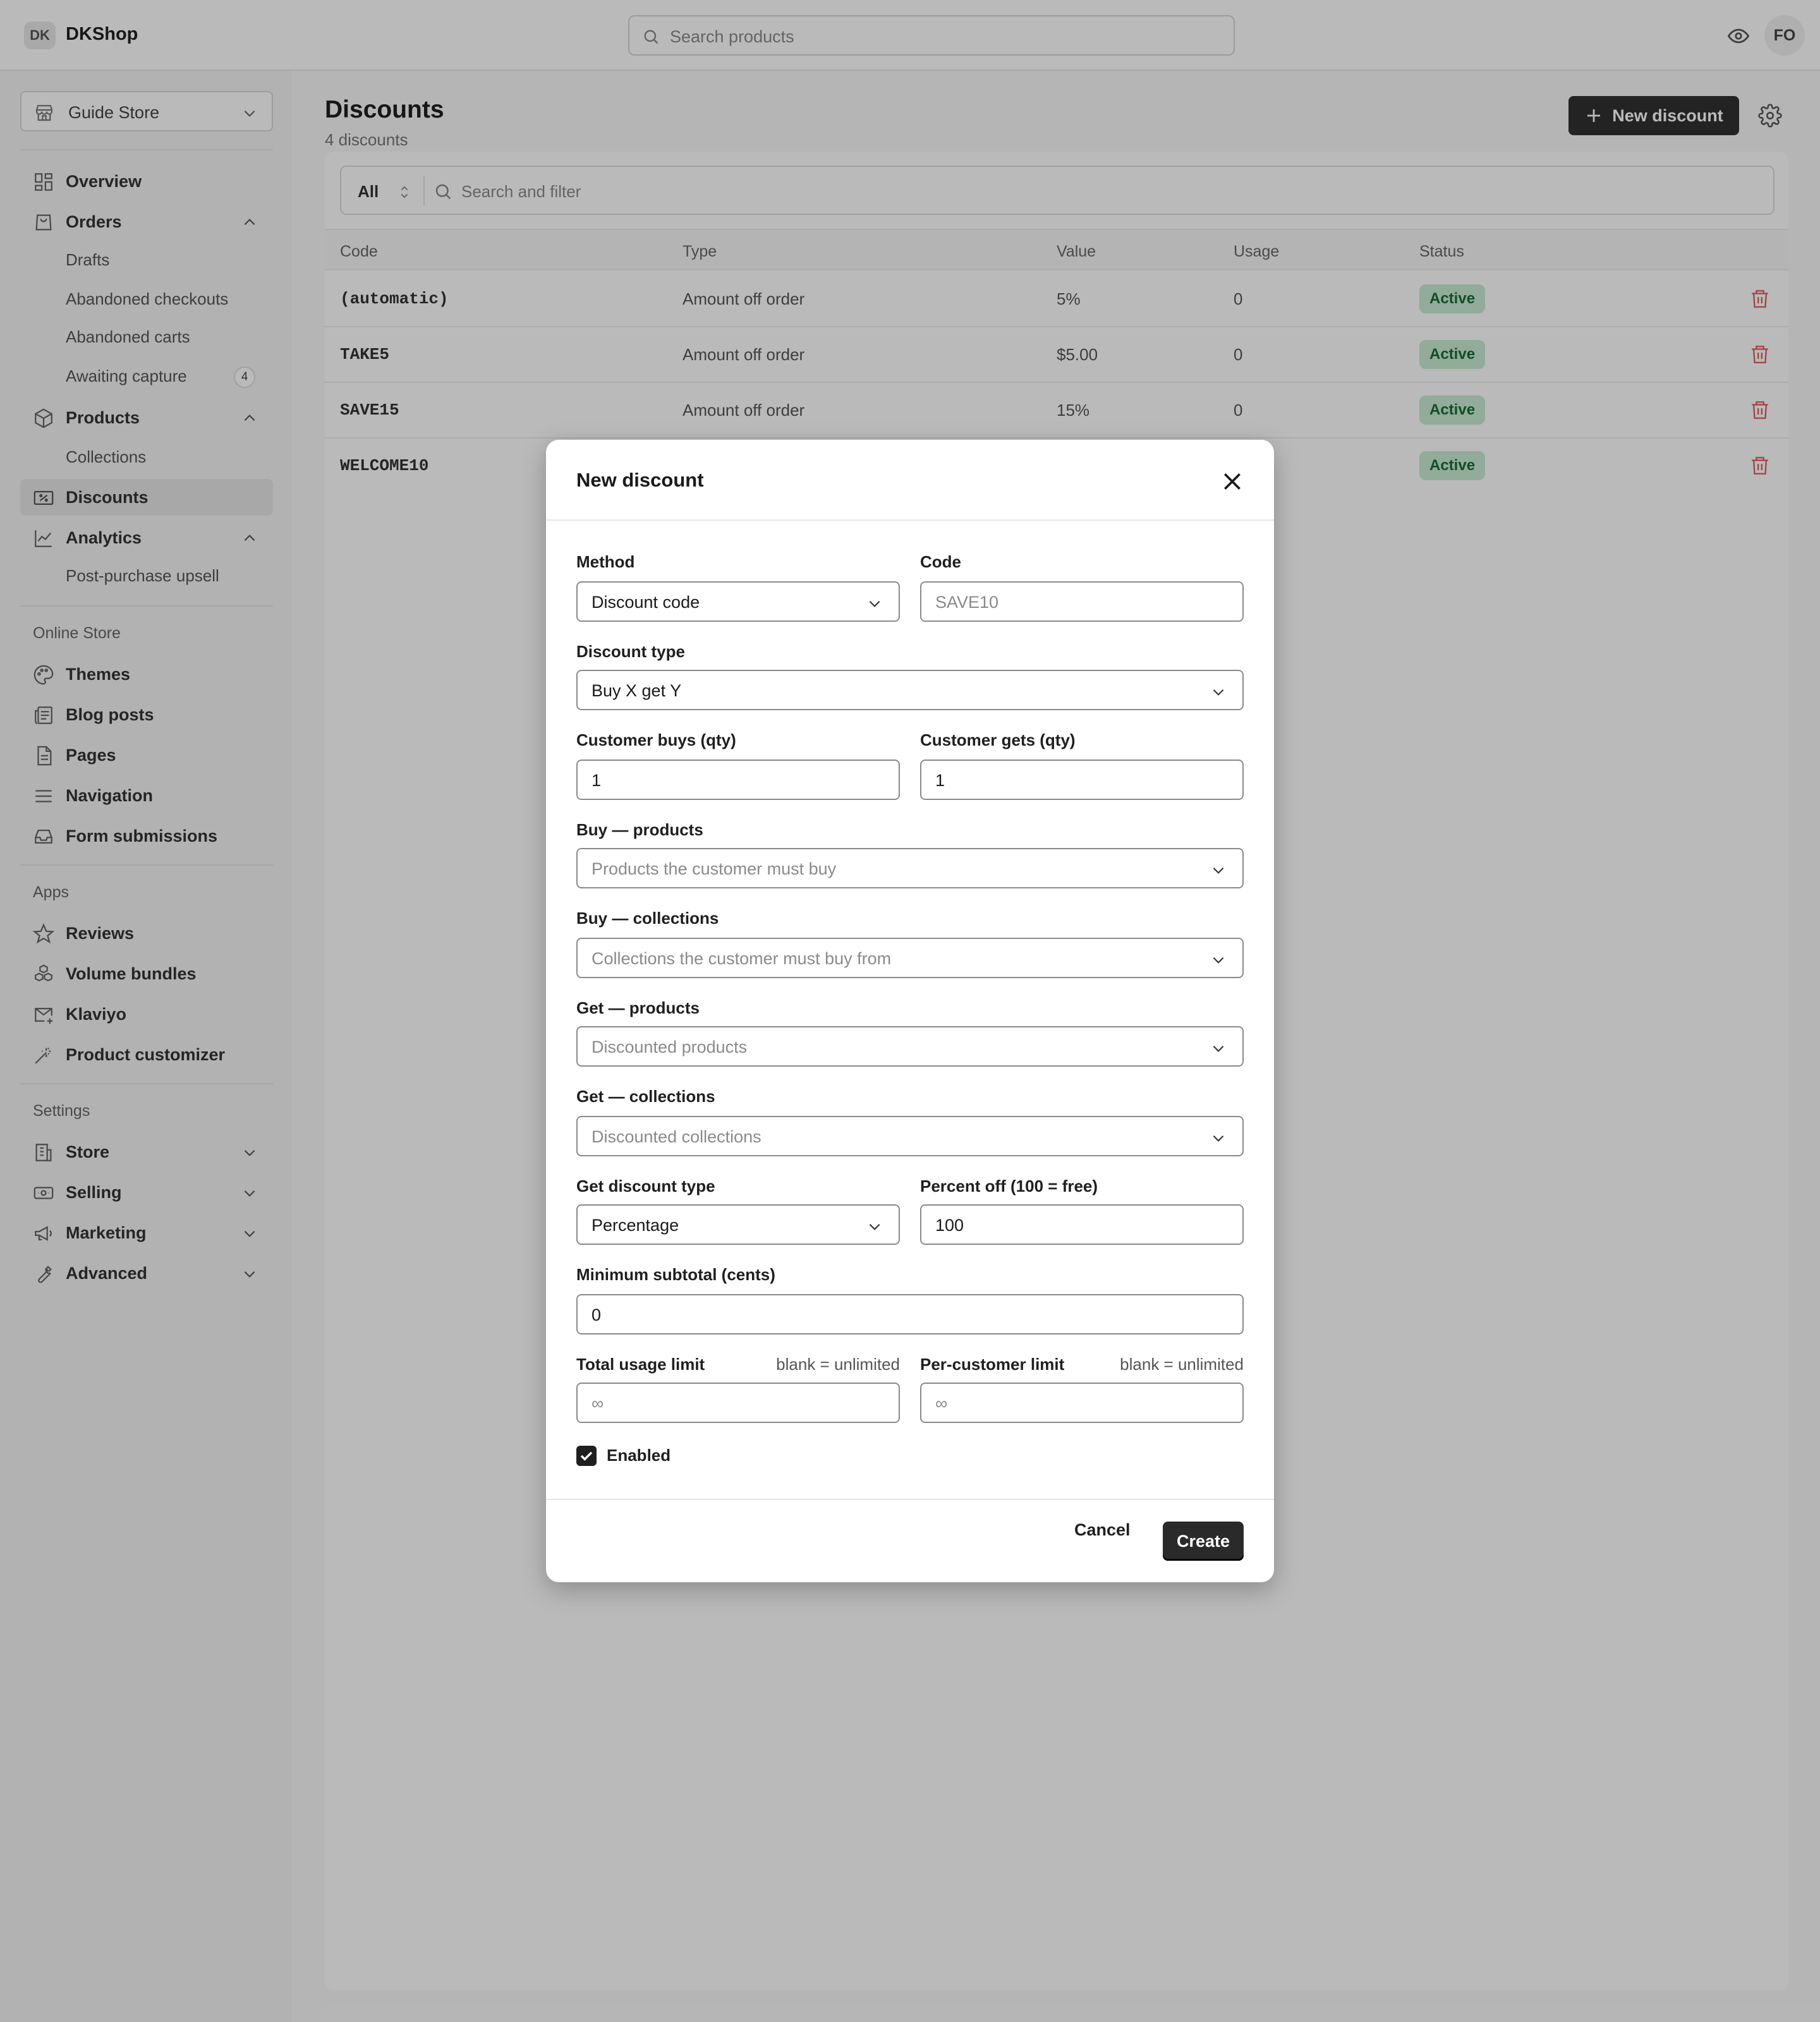 The image size is (1820, 2022). What do you see at coordinates (1082, 780) in the screenshot?
I see `customer-gets-input: 1` at bounding box center [1082, 780].